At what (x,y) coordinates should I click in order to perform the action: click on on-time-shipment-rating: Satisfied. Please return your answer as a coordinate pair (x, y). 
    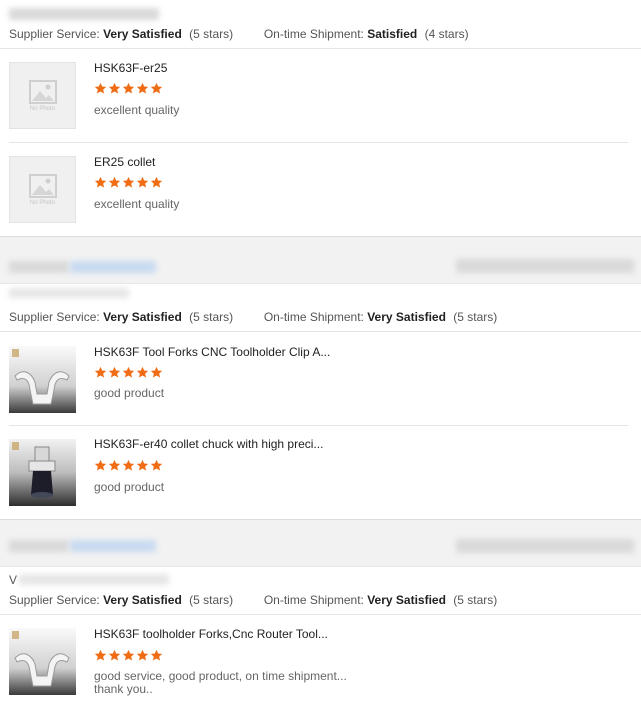
    Looking at the image, I should click on (392, 34).